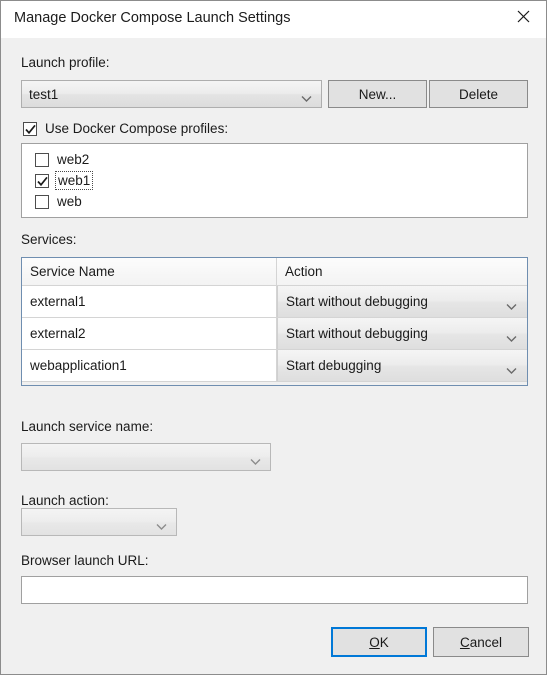  I want to click on ok-rest: K, so click(384, 642).